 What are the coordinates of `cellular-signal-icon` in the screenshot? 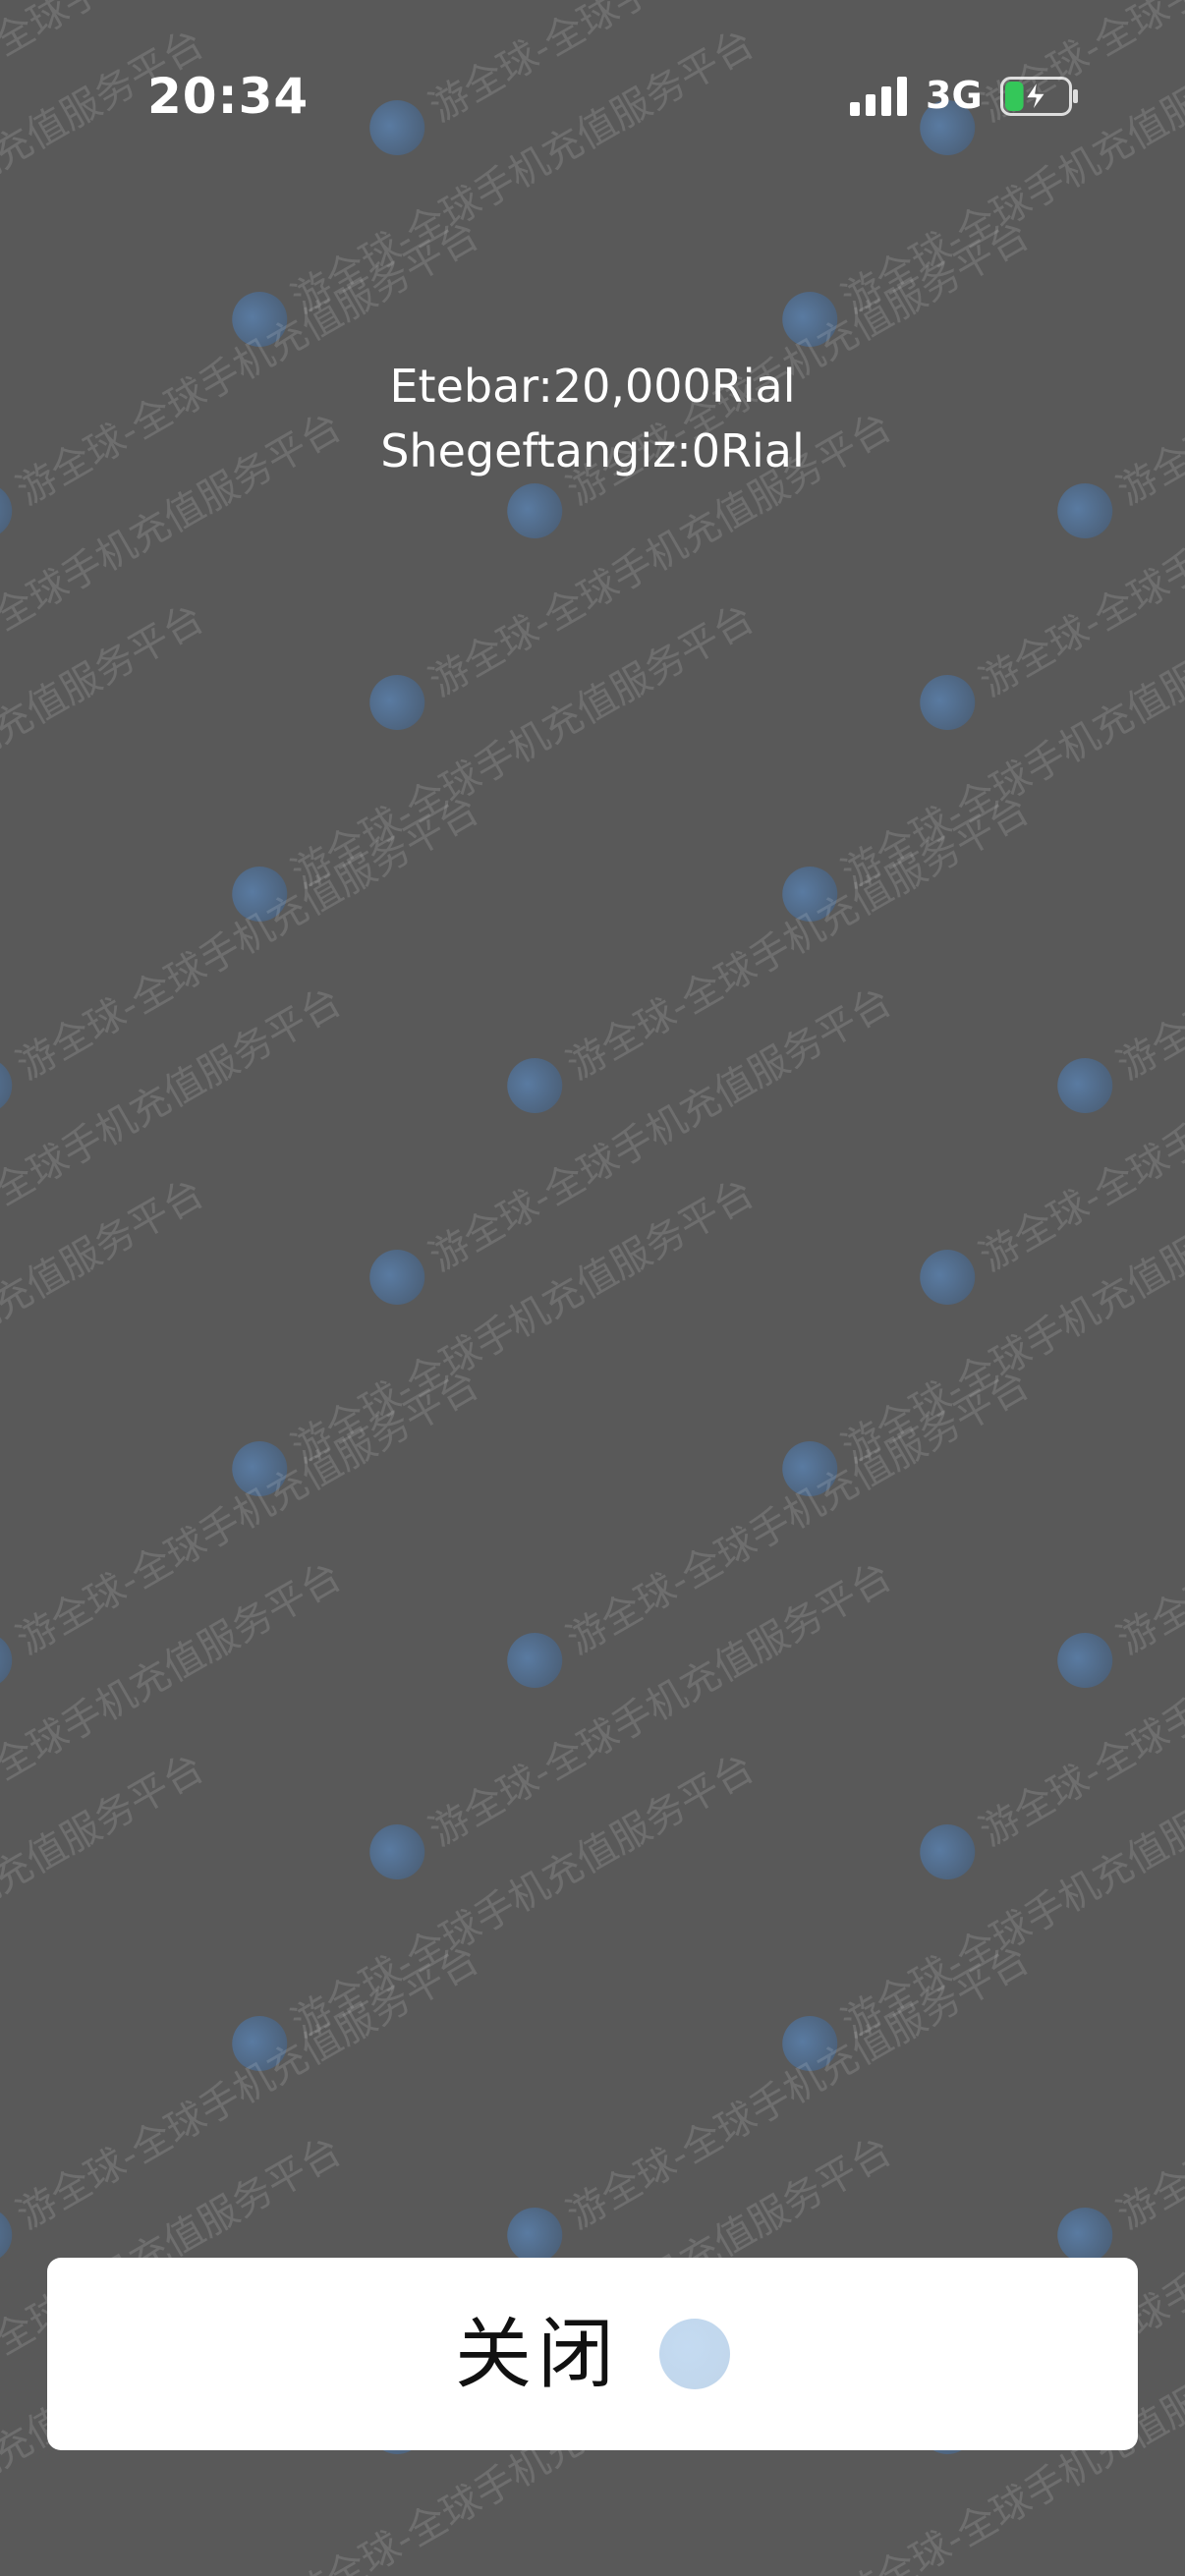 It's located at (879, 96).